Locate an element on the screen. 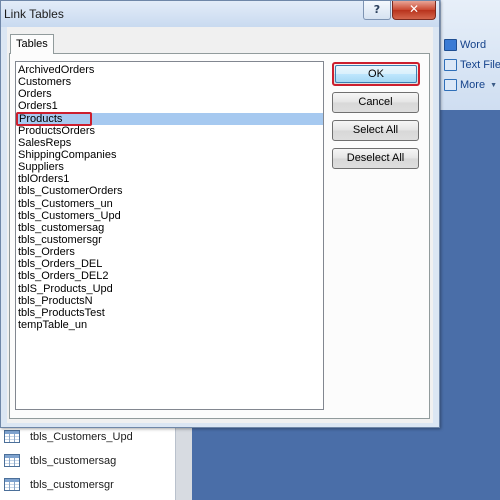 The width and height of the screenshot is (500, 500). table-list-item: tbls_Orders is located at coordinates (169, 252).